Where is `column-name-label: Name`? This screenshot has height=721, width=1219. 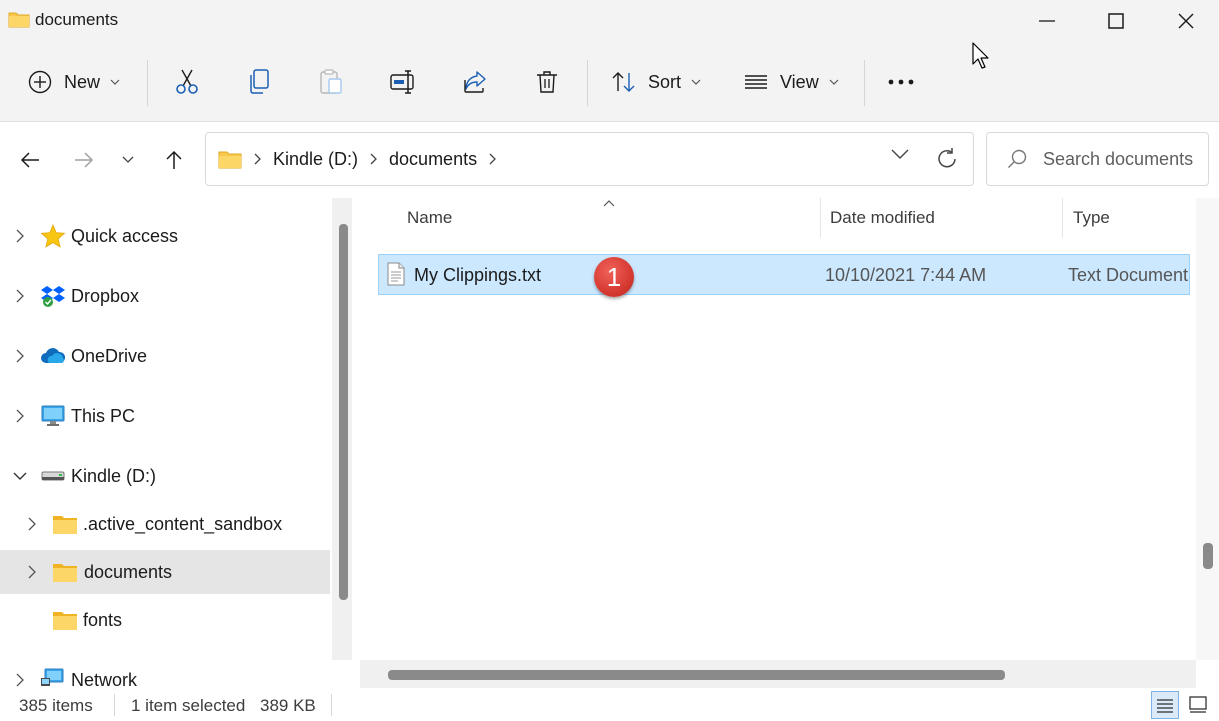
column-name-label: Name is located at coordinates (430, 217).